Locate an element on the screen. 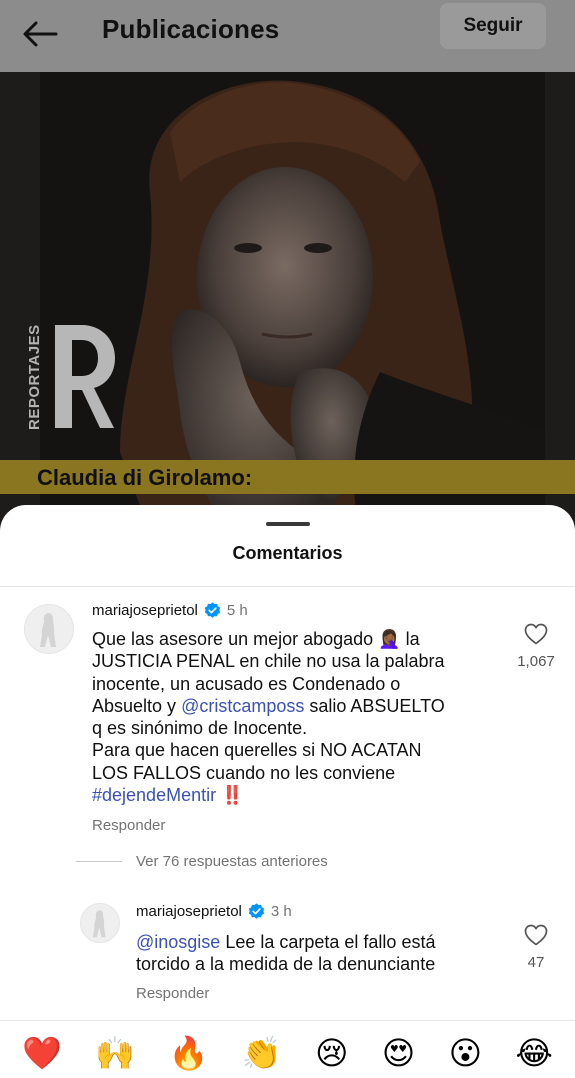  like-count: 47 is located at coordinates (536, 962).